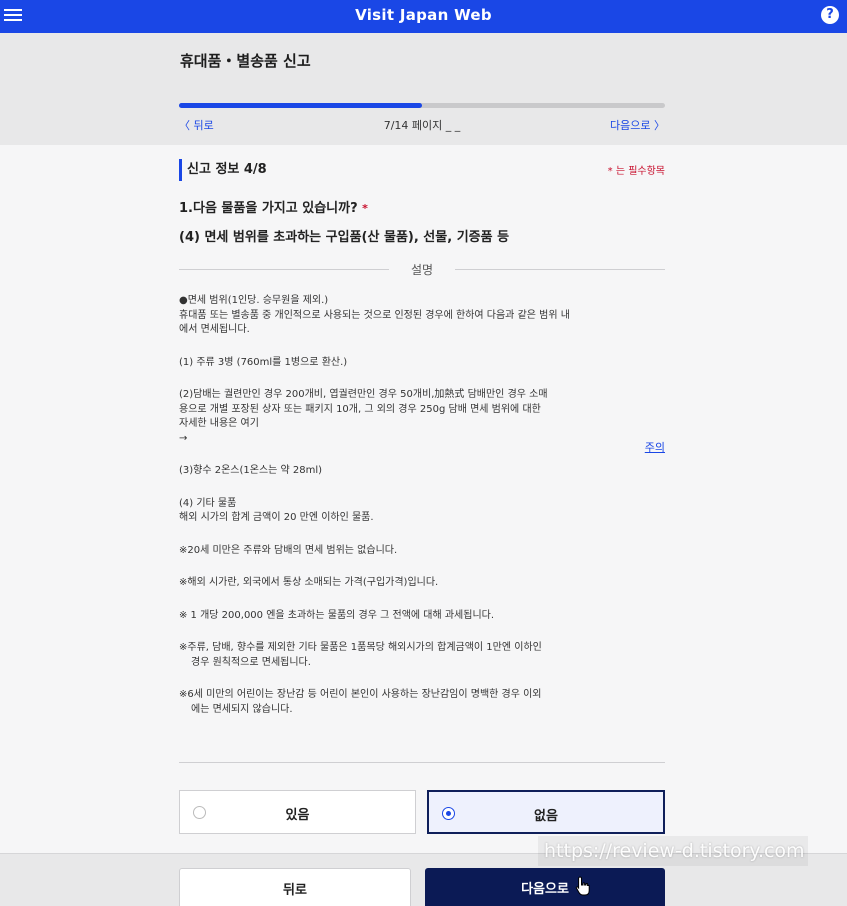 The image size is (847, 906). What do you see at coordinates (422, 551) in the screenshot?
I see `desc-paragraph: ※20세 미만은 주류와 담배의 면세 범위는 없습니다.` at bounding box center [422, 551].